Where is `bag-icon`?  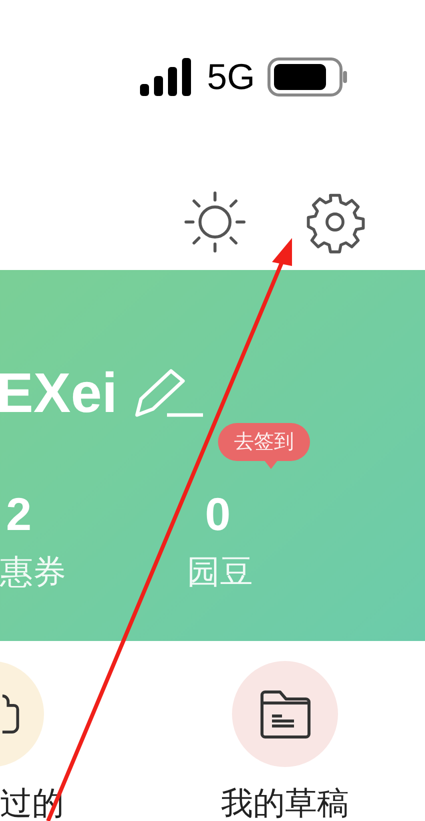 bag-icon is located at coordinates (11, 714).